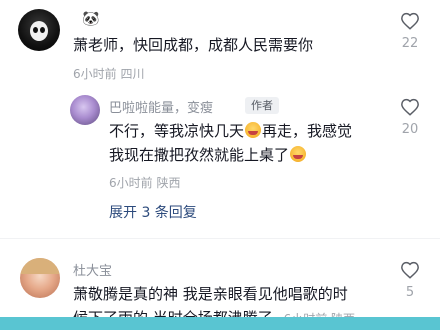 The height and width of the screenshot is (330, 440). Describe the element at coordinates (132, 74) in the screenshot. I see `comment-location: 四川` at that location.